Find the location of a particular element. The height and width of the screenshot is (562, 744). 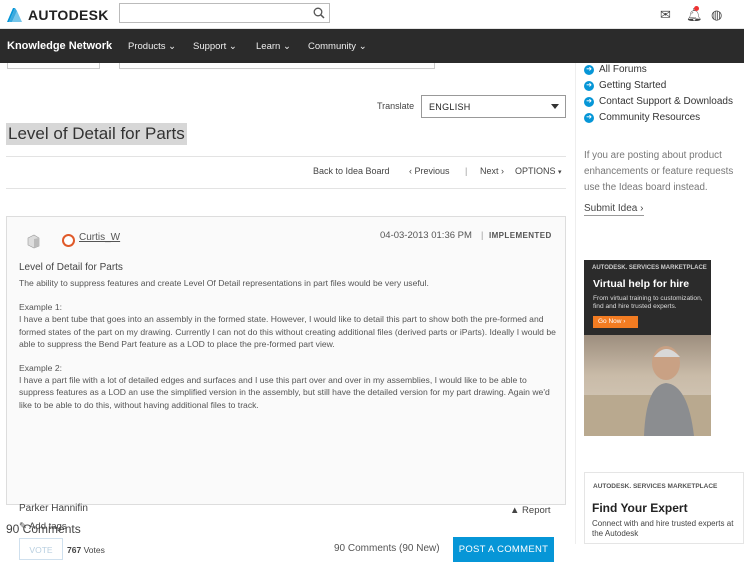

options-label: OPTIONS is located at coordinates (535, 171).